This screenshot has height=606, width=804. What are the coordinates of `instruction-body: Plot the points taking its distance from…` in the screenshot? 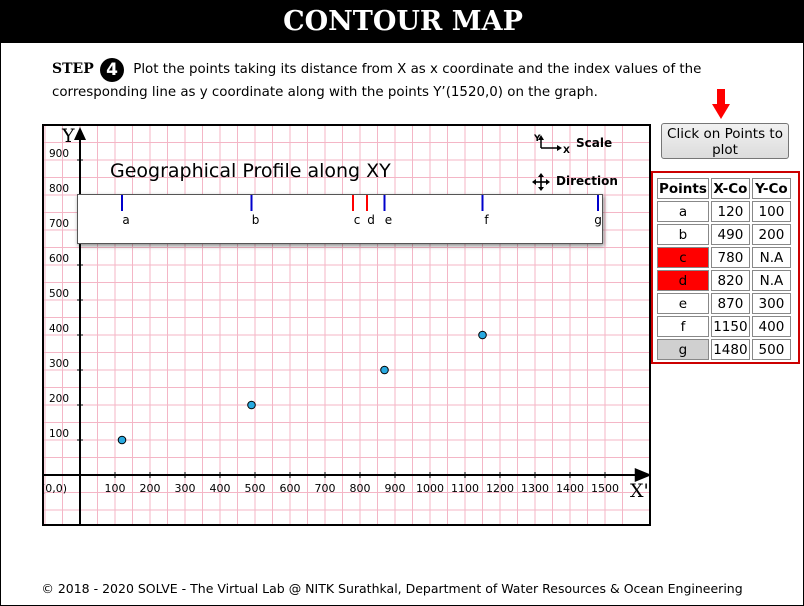 It's located at (377, 81).